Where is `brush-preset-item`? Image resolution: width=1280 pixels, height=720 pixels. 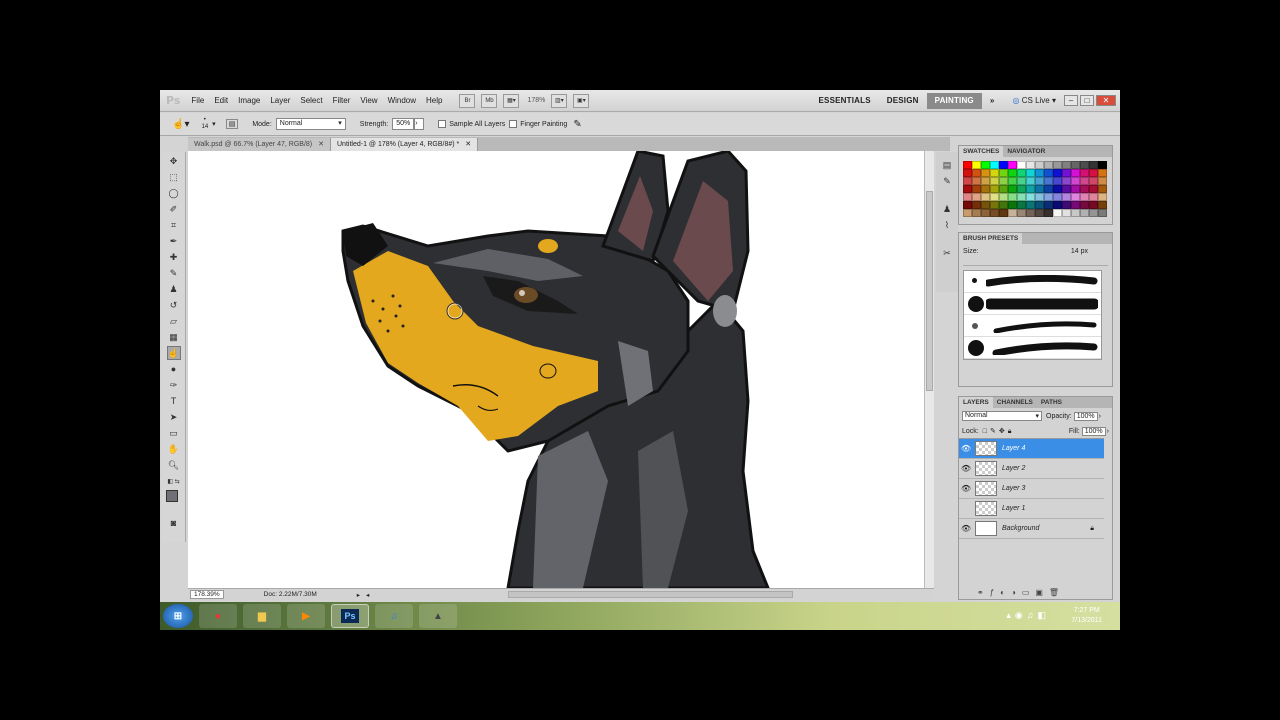
brush-preset-item is located at coordinates (1032, 304).